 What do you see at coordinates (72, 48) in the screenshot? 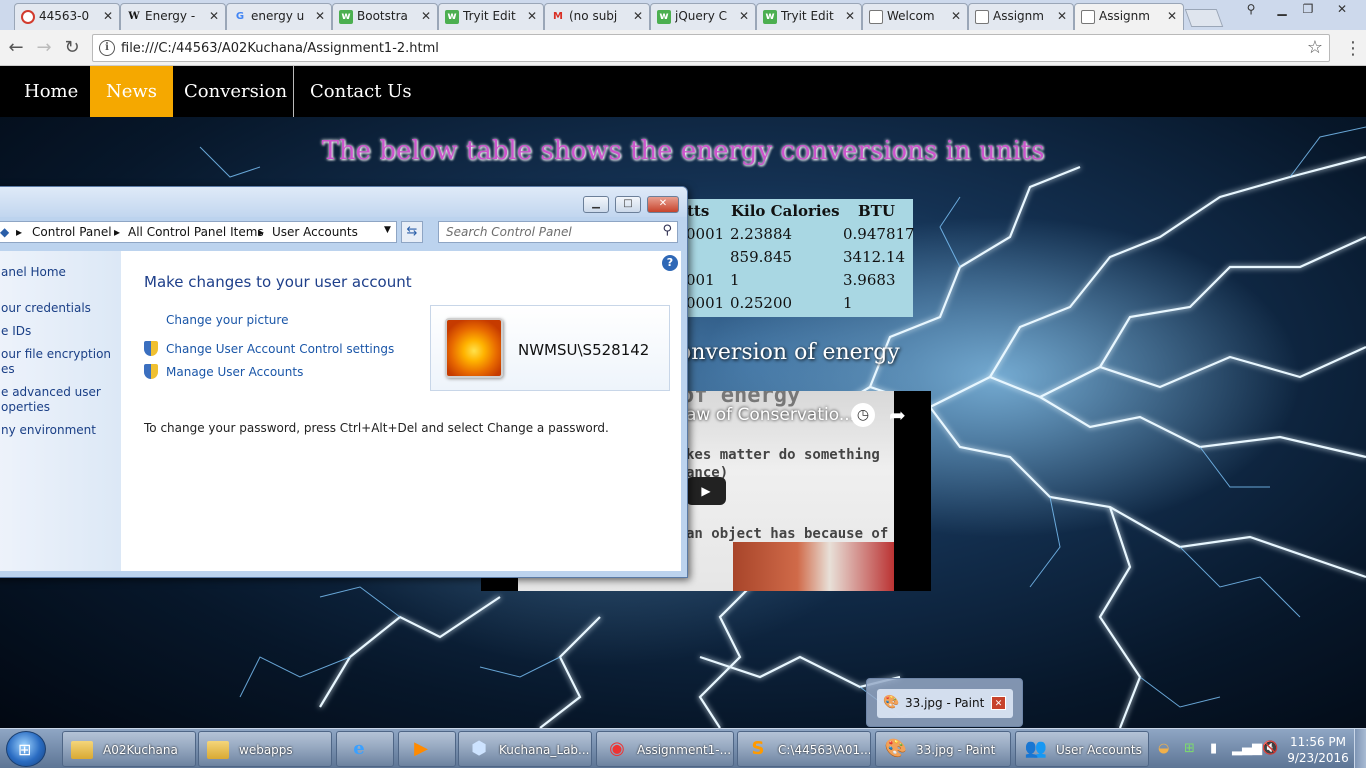
I see `reload-icon: ↻` at bounding box center [72, 48].